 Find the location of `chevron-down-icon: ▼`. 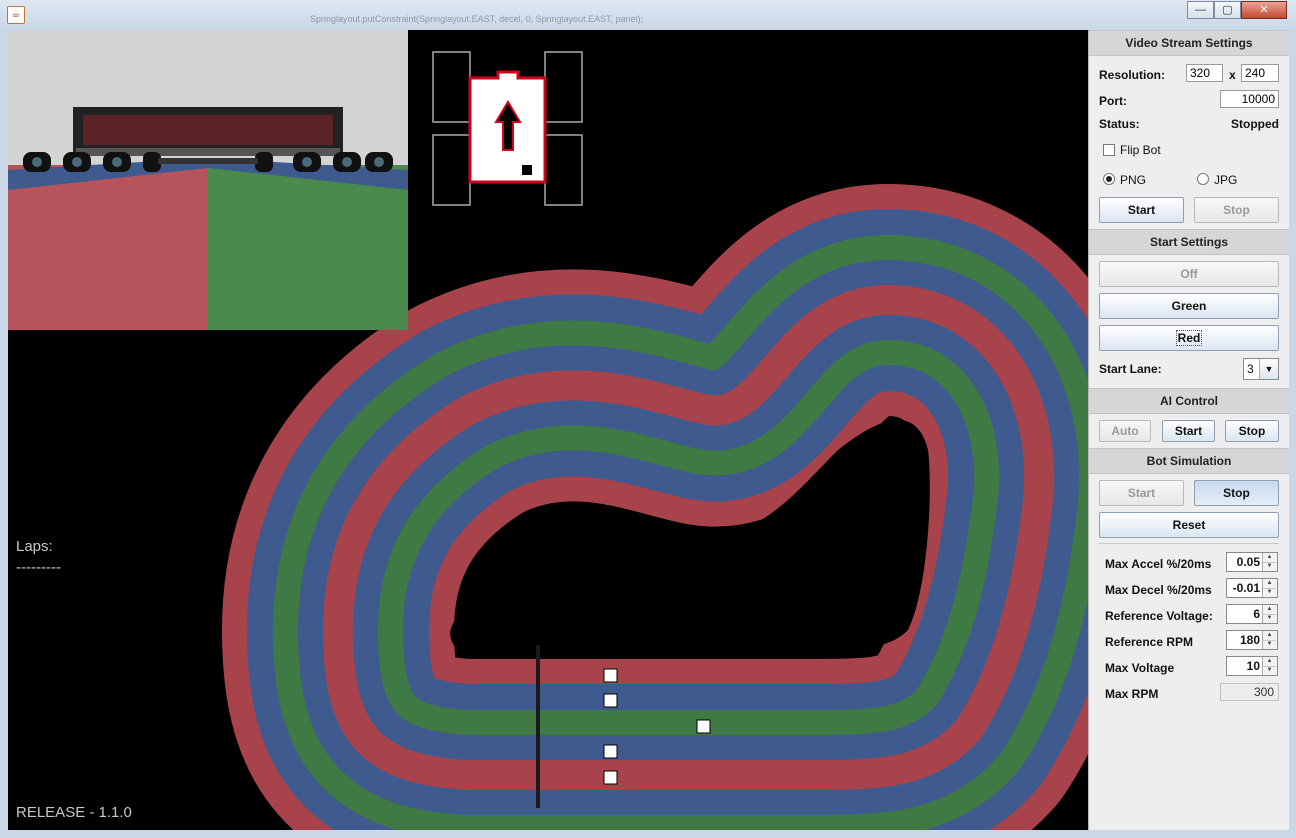

chevron-down-icon: ▼ is located at coordinates (1268, 369).